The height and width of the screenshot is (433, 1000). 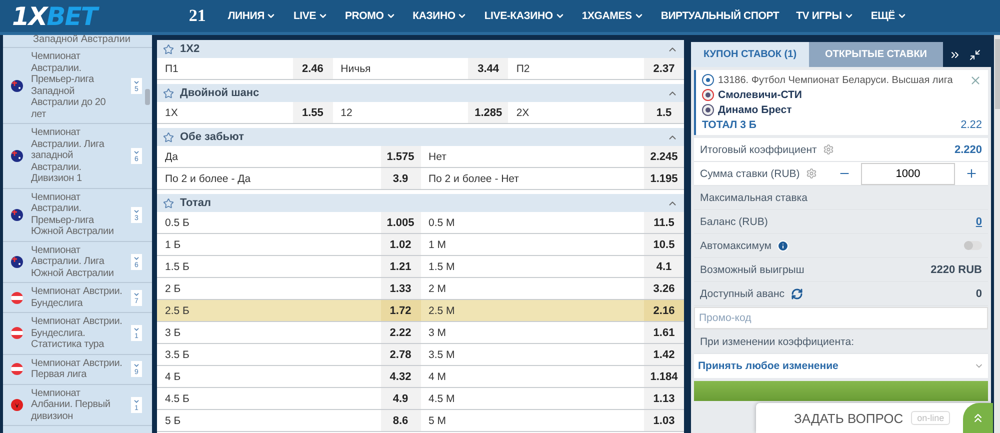 What do you see at coordinates (664, 376) in the screenshot?
I see `odds-button: 1.184` at bounding box center [664, 376].